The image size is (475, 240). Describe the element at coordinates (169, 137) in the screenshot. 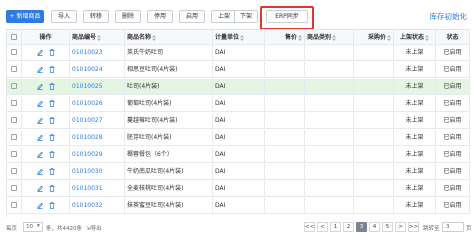

I see `product-name: 胚芽吐司(4片装)` at that location.